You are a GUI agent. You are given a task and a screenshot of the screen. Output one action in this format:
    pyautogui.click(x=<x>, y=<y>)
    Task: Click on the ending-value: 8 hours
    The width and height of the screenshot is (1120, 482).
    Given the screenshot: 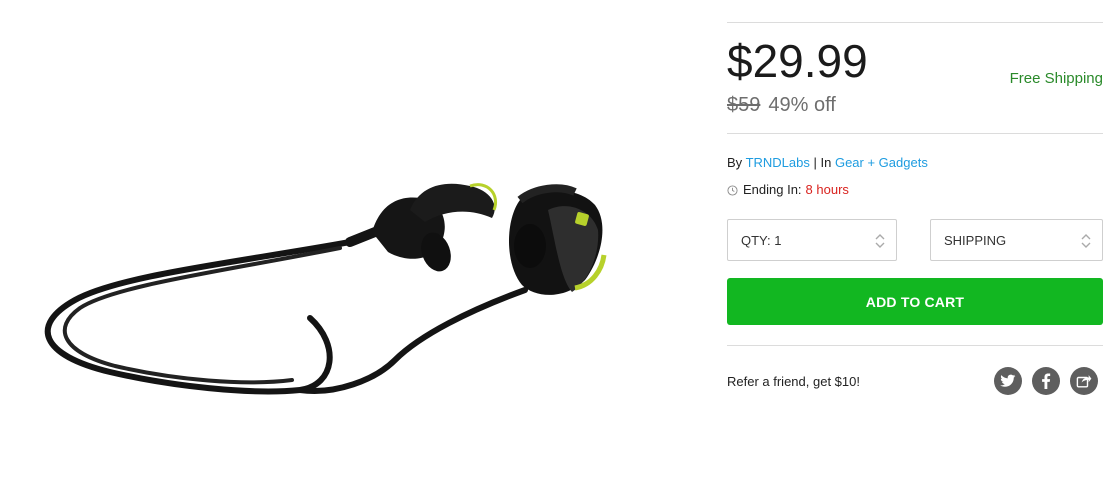 What is the action you would take?
    pyautogui.click(x=827, y=189)
    